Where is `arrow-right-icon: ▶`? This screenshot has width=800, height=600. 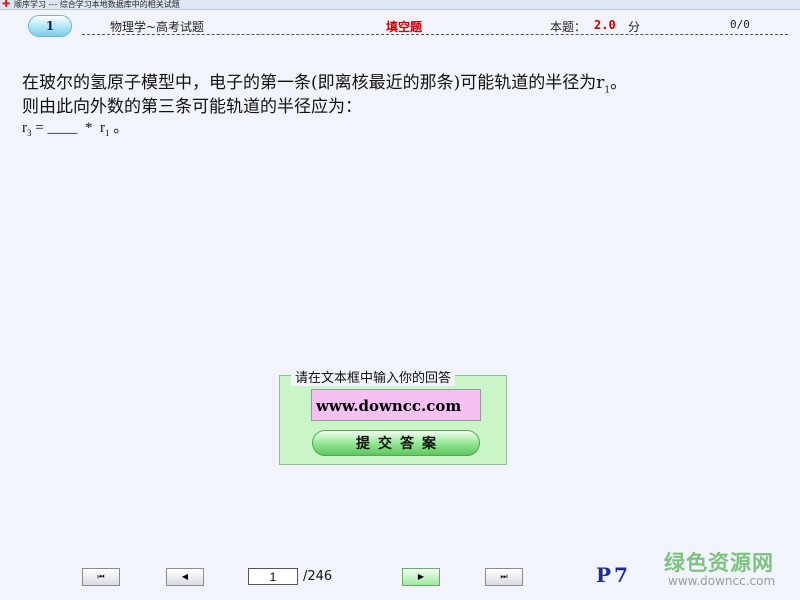 arrow-right-icon: ▶ is located at coordinates (421, 576).